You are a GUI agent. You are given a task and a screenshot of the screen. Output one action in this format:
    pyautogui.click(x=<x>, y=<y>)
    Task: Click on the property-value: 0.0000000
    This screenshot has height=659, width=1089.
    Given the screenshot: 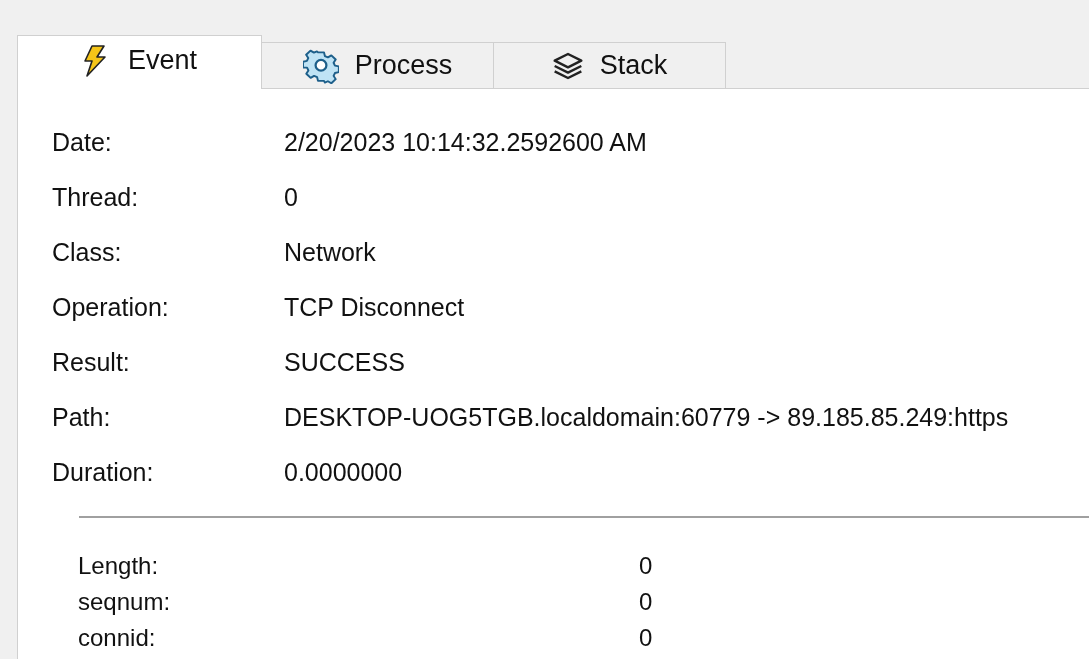 What is the action you would take?
    pyautogui.click(x=343, y=472)
    